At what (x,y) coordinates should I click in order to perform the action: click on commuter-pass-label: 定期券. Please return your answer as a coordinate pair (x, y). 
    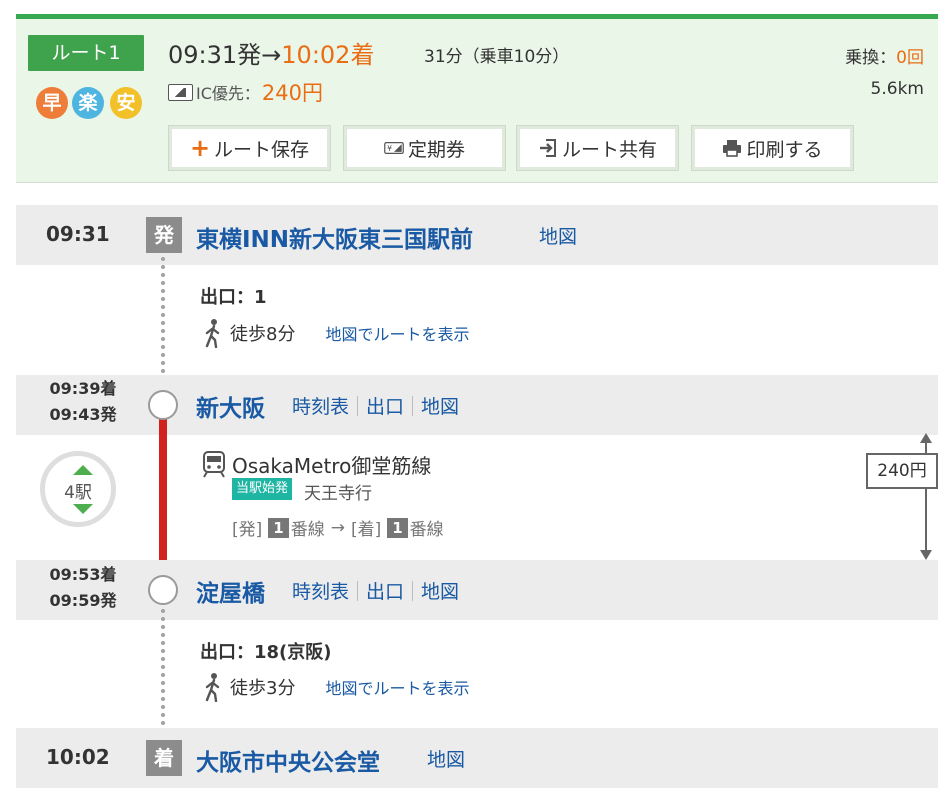
    Looking at the image, I should click on (436, 149).